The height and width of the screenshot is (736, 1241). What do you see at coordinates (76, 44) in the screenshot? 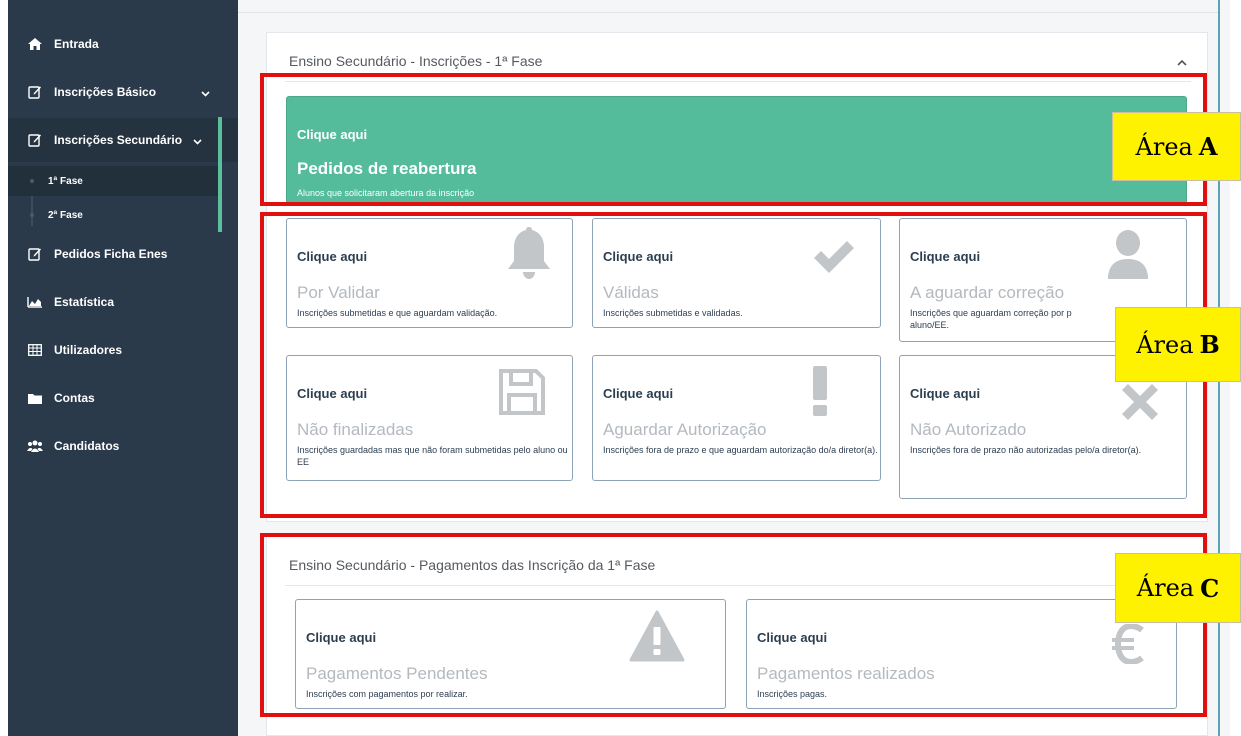
I see `sidebar-item-label: Entrada` at bounding box center [76, 44].